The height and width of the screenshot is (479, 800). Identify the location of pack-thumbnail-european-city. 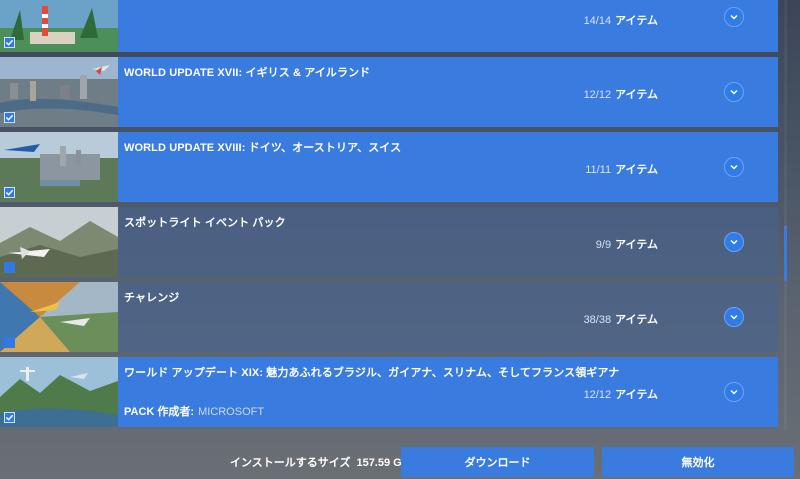
(59, 167).